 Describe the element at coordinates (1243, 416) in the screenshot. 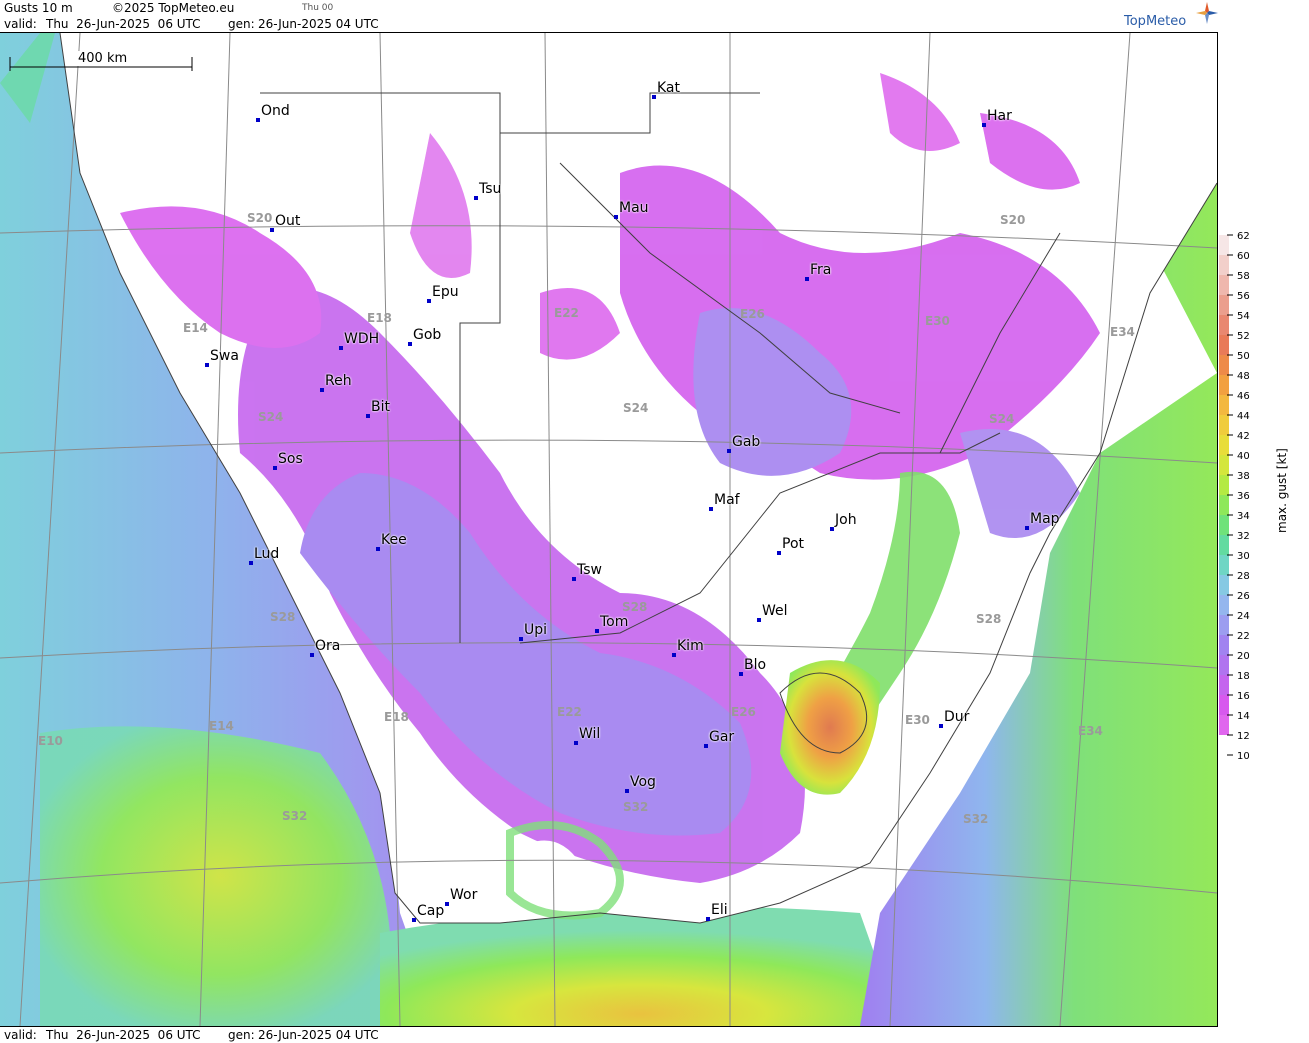

I see `legend-tick-label: 44` at that location.